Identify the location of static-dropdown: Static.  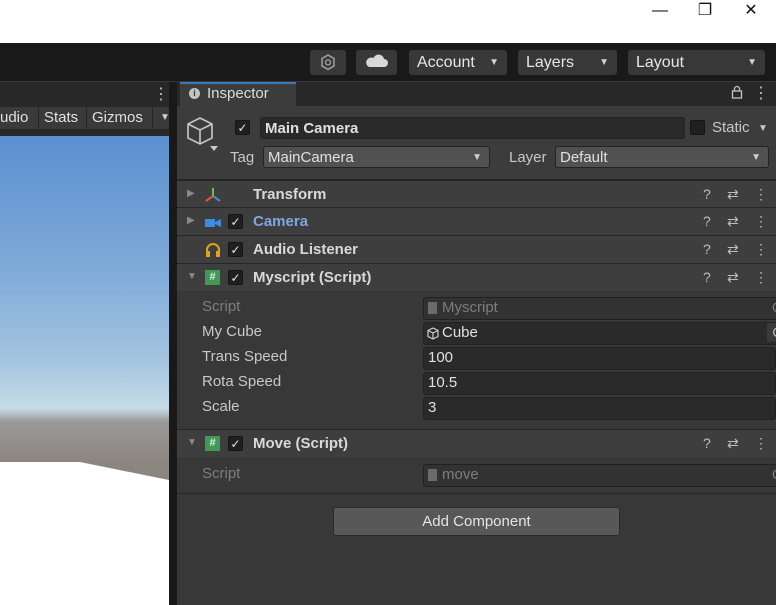
(731, 127).